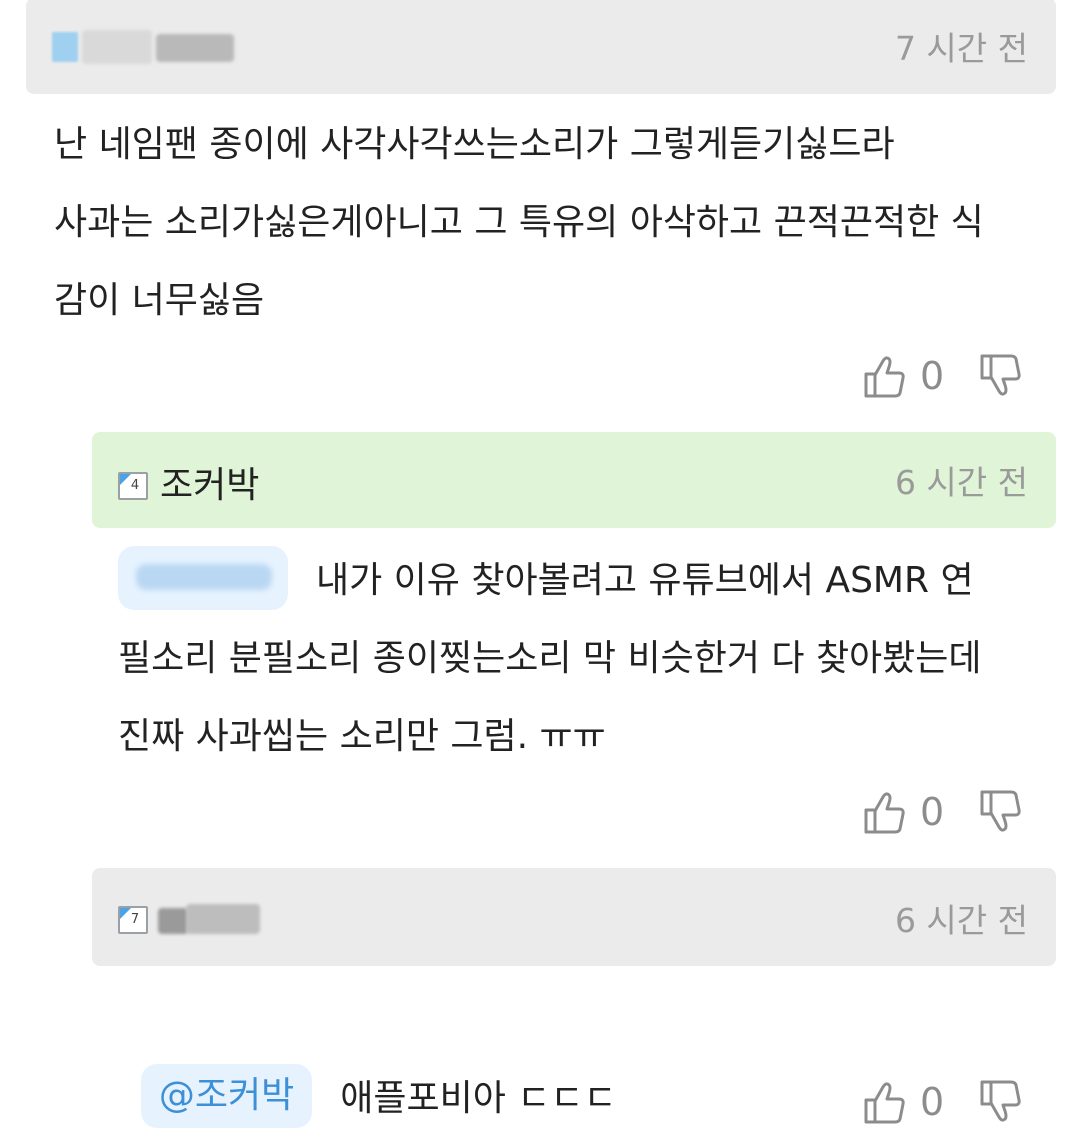  Describe the element at coordinates (209, 482) in the screenshot. I see `reply-nickname: 조커박` at that location.